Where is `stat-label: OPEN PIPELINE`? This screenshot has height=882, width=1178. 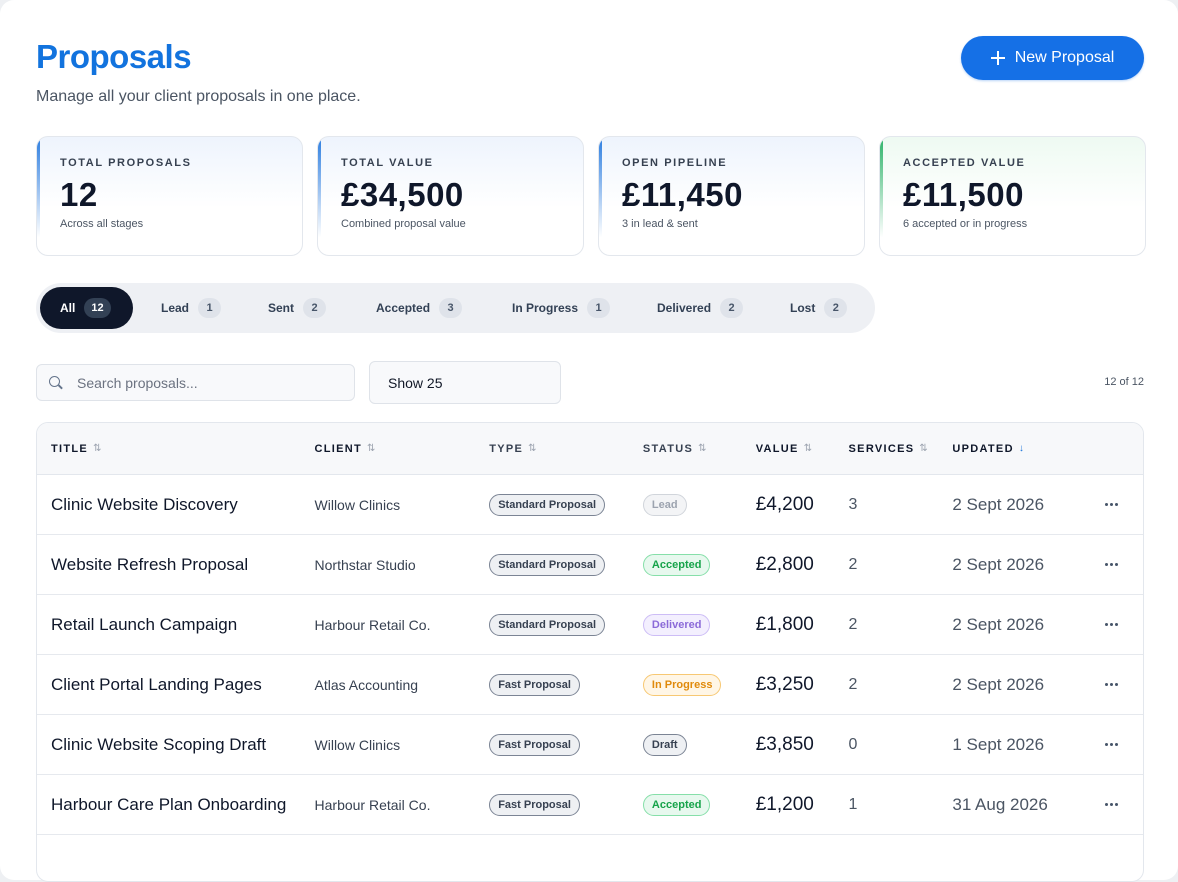
stat-label: OPEN PIPELINE is located at coordinates (675, 163).